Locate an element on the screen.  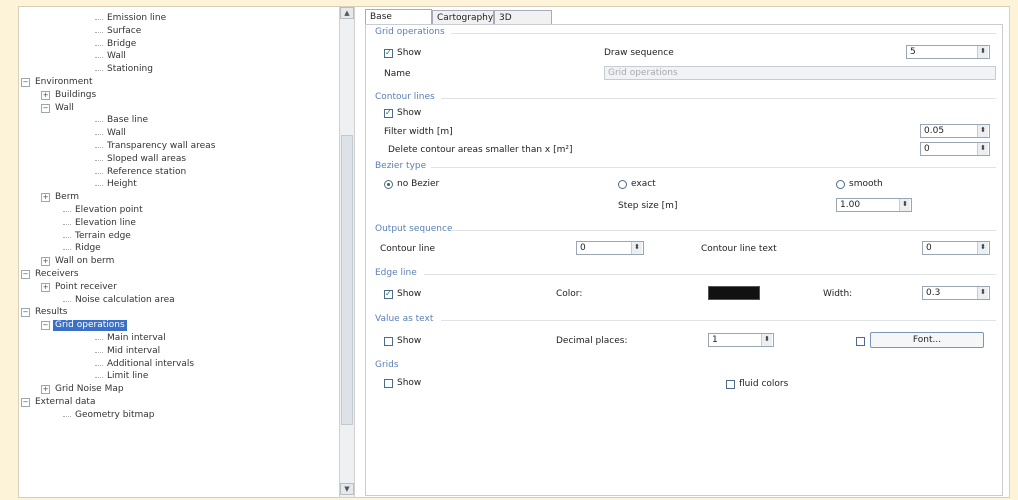
decimal-places-input: 1 ⬍ is located at coordinates (741, 340).